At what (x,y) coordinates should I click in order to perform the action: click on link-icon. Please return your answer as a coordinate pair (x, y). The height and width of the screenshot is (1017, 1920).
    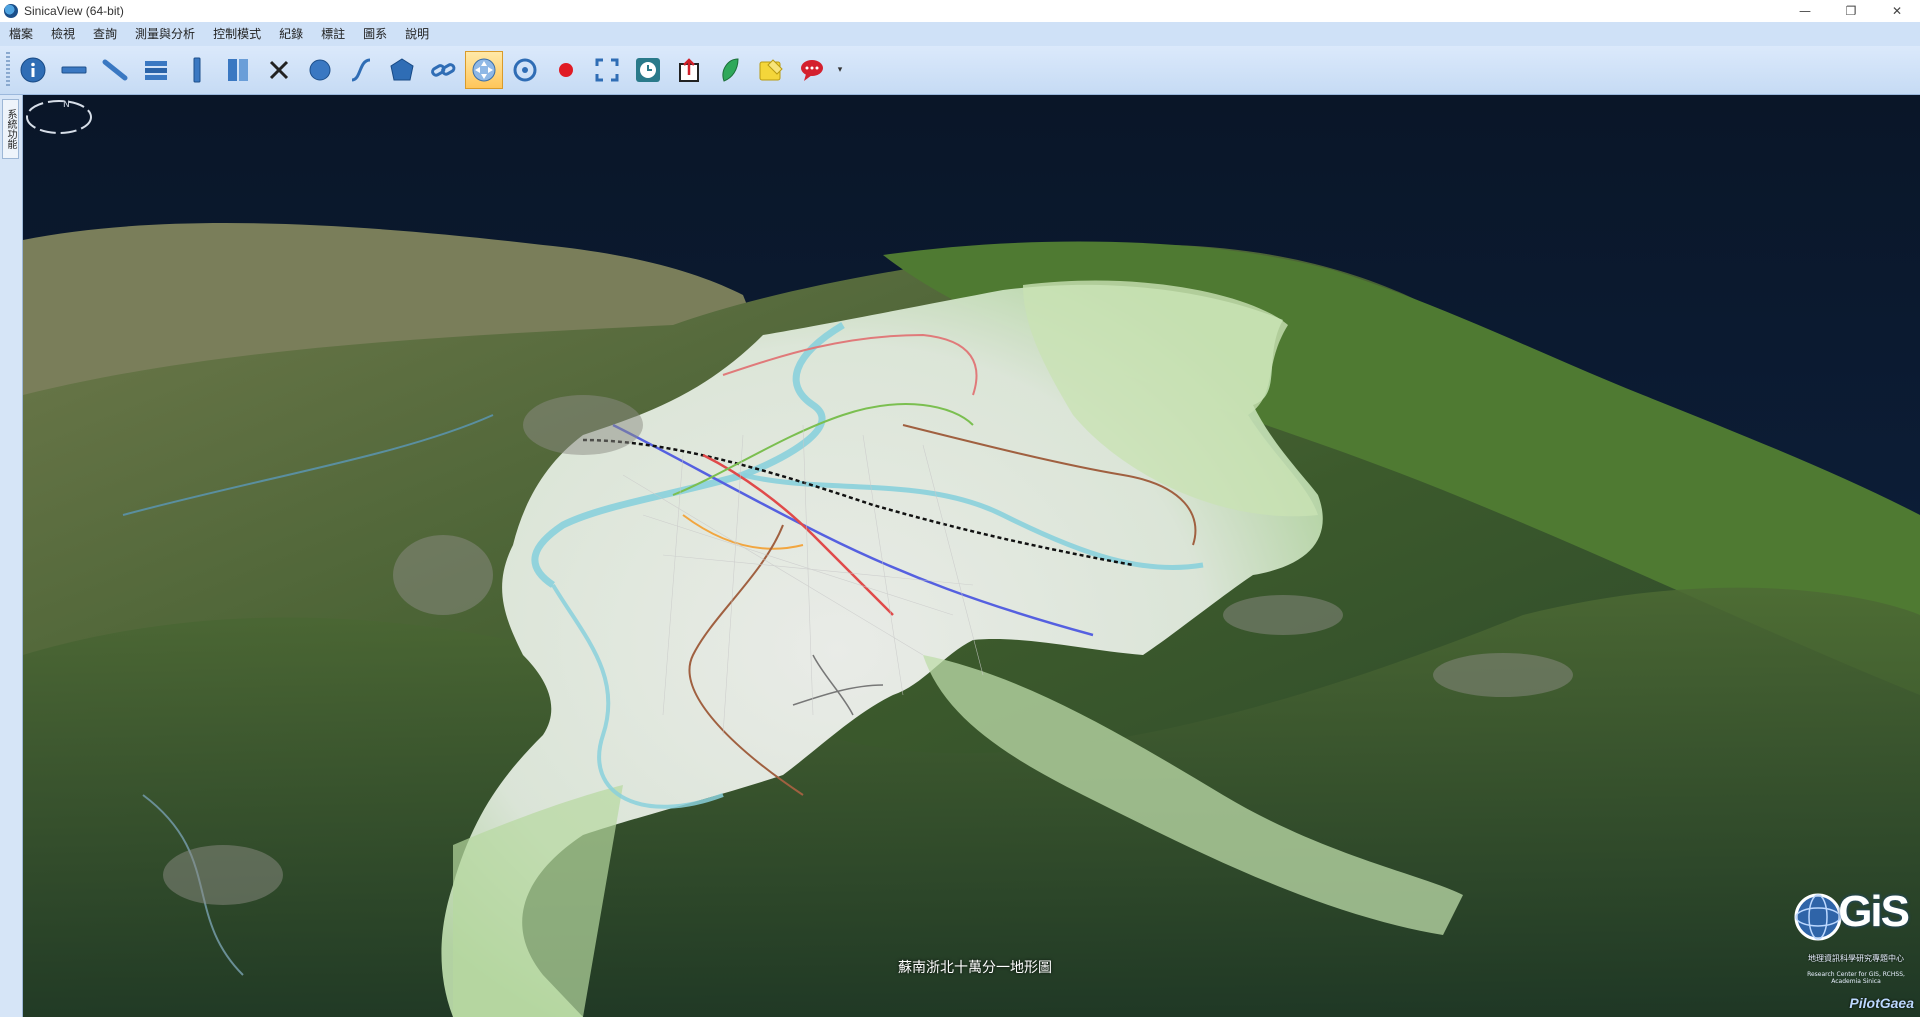
    Looking at the image, I should click on (443, 70).